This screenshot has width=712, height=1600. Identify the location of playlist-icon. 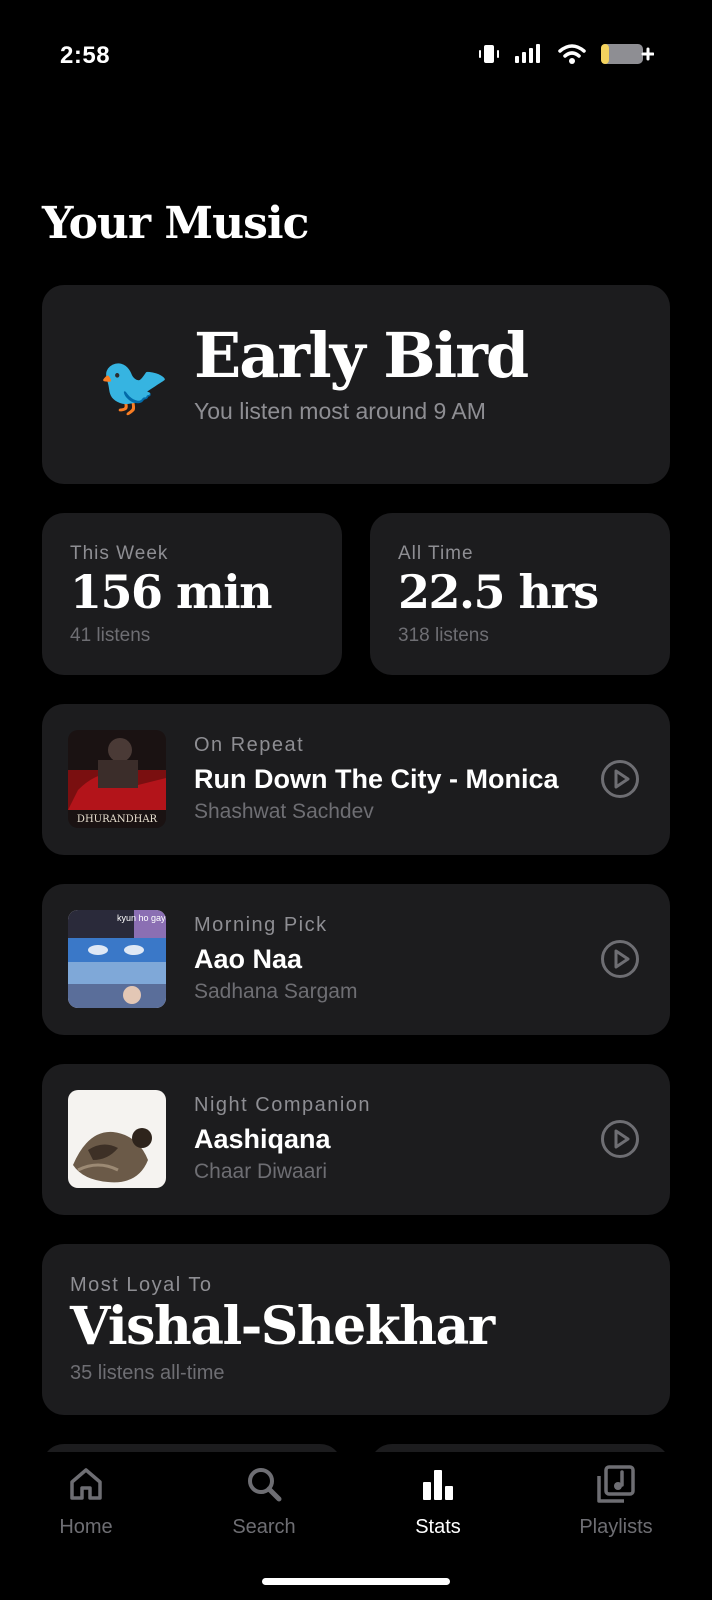
(616, 1484).